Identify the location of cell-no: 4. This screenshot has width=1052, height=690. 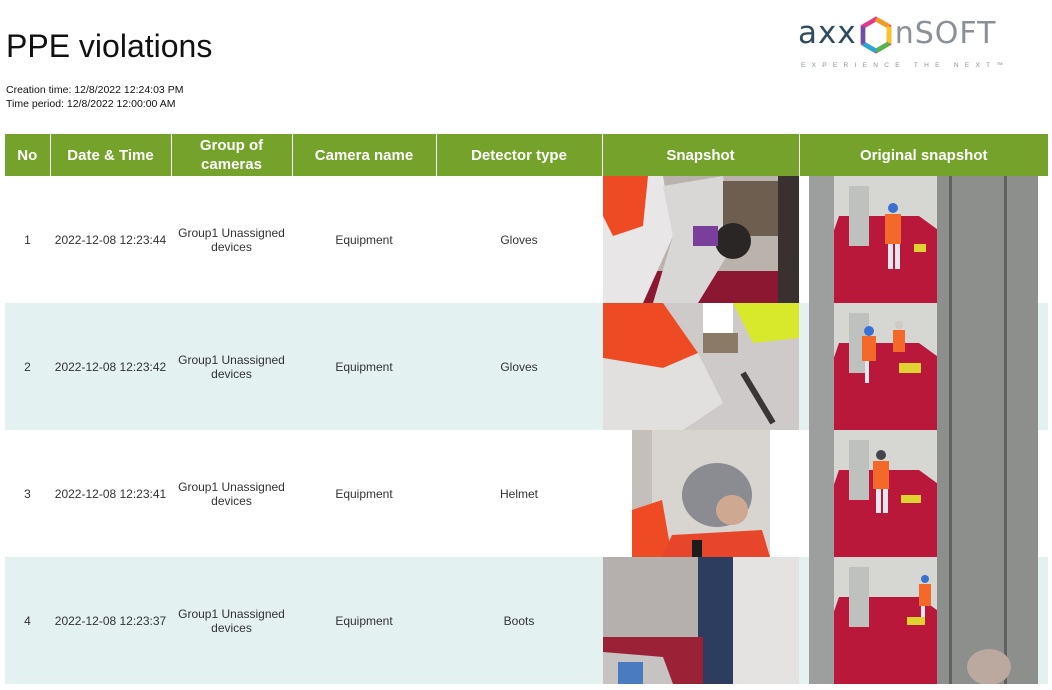
(27, 620).